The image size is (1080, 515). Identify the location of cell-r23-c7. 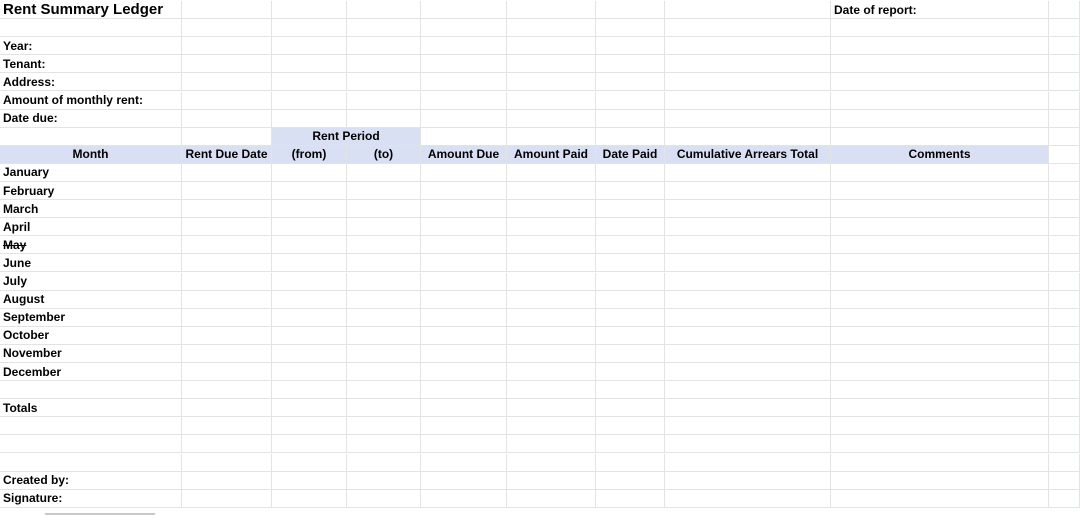
(748, 426).